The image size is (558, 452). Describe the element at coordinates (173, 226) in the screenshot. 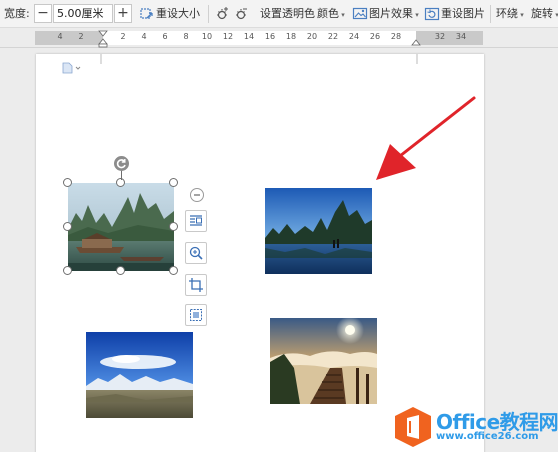

I see `resize-handle-right` at that location.